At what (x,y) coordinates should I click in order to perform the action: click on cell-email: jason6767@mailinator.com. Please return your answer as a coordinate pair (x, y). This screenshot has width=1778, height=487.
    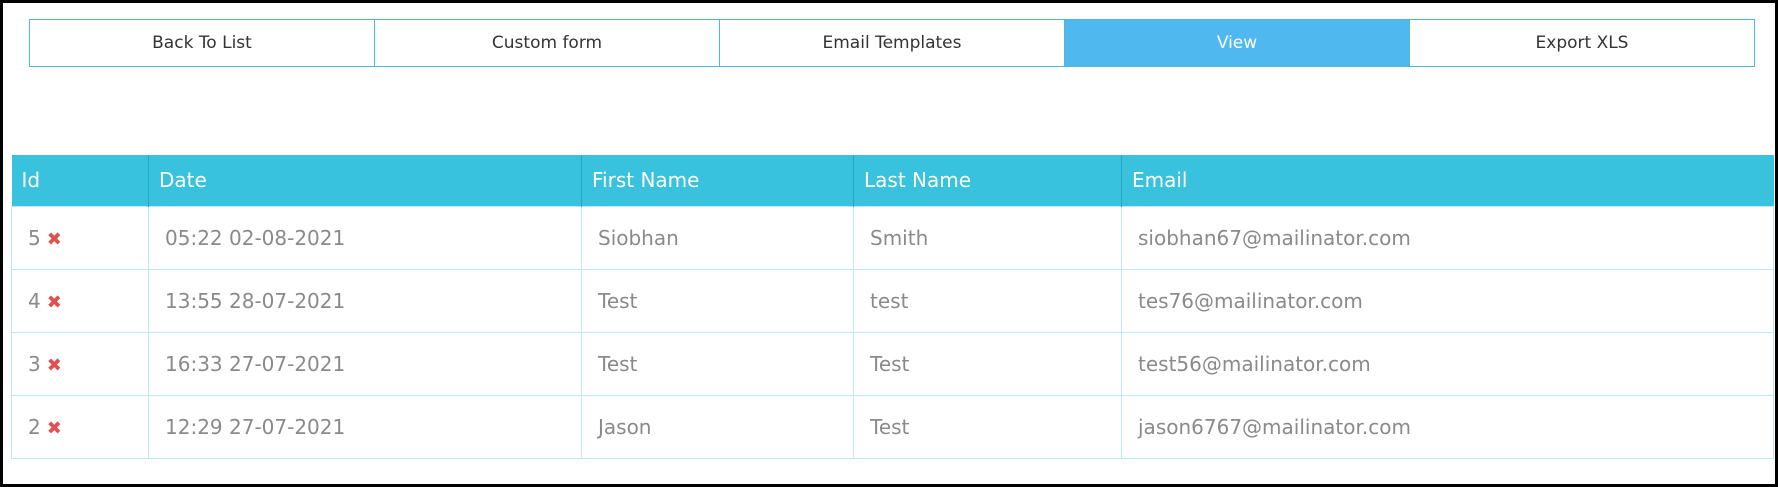
    Looking at the image, I should click on (1447, 426).